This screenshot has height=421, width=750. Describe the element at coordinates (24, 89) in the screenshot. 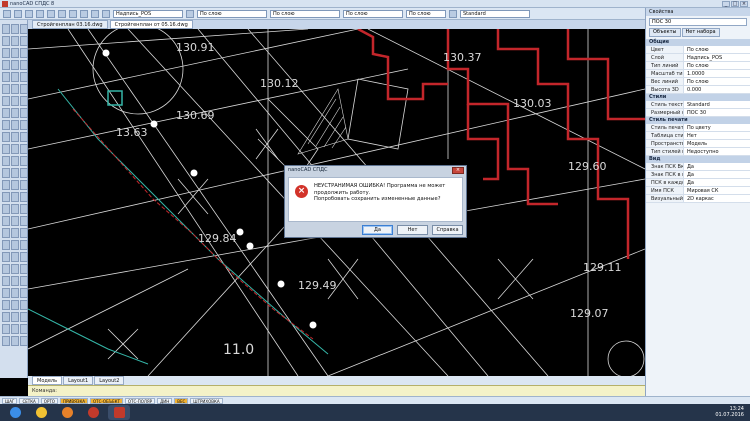

I see `spds-6-icon` at that location.